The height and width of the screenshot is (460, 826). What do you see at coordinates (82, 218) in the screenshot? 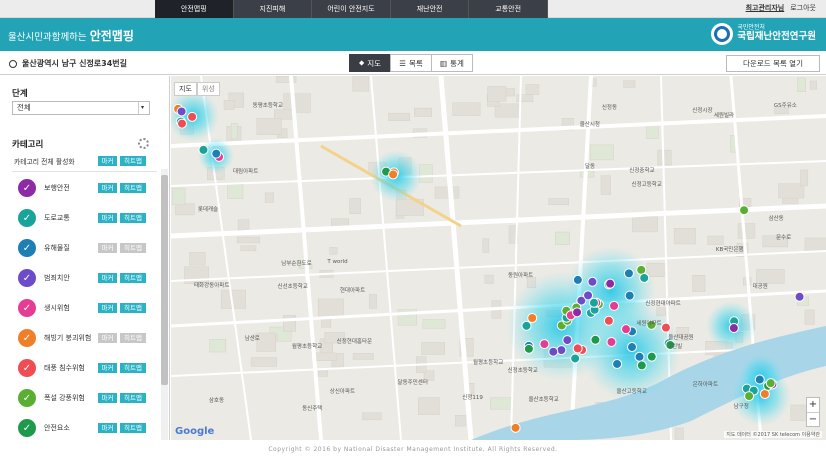
I see `category-row: ✓ 도로교통 마커 히트맵` at bounding box center [82, 218].